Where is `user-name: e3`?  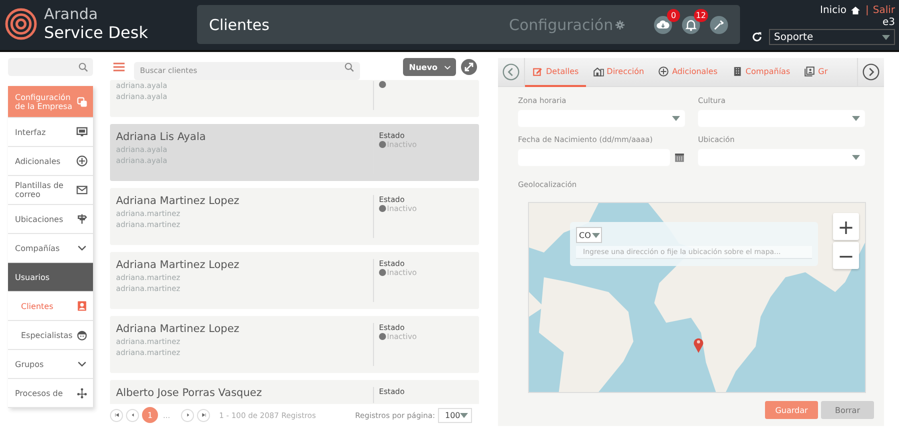 user-name: e3 is located at coordinates (888, 22).